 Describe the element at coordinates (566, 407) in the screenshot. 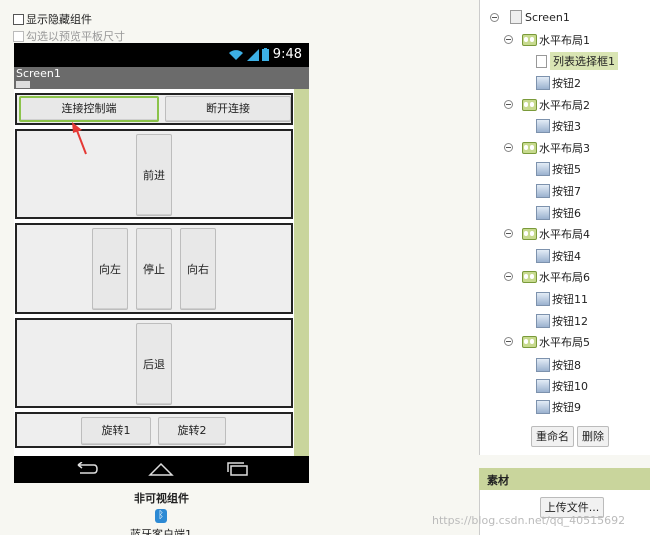

I see `tree-label: 按钮9` at that location.